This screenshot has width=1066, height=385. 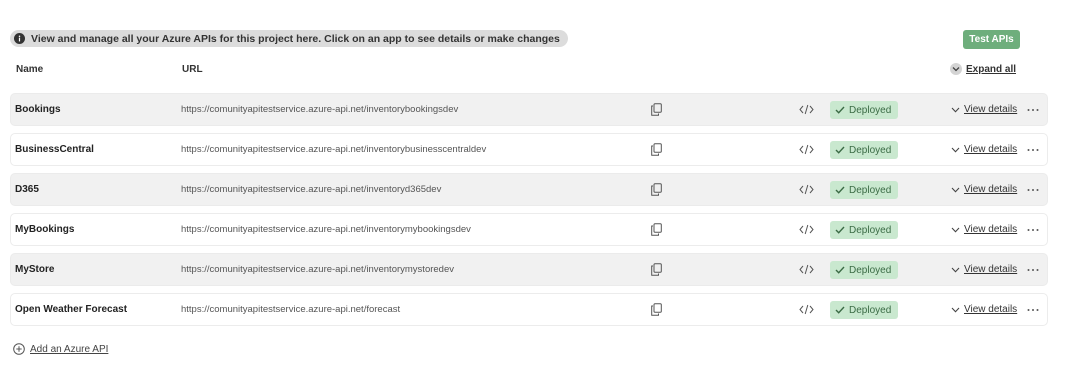 What do you see at coordinates (30, 69) in the screenshot?
I see `column-header-name: Name` at bounding box center [30, 69].